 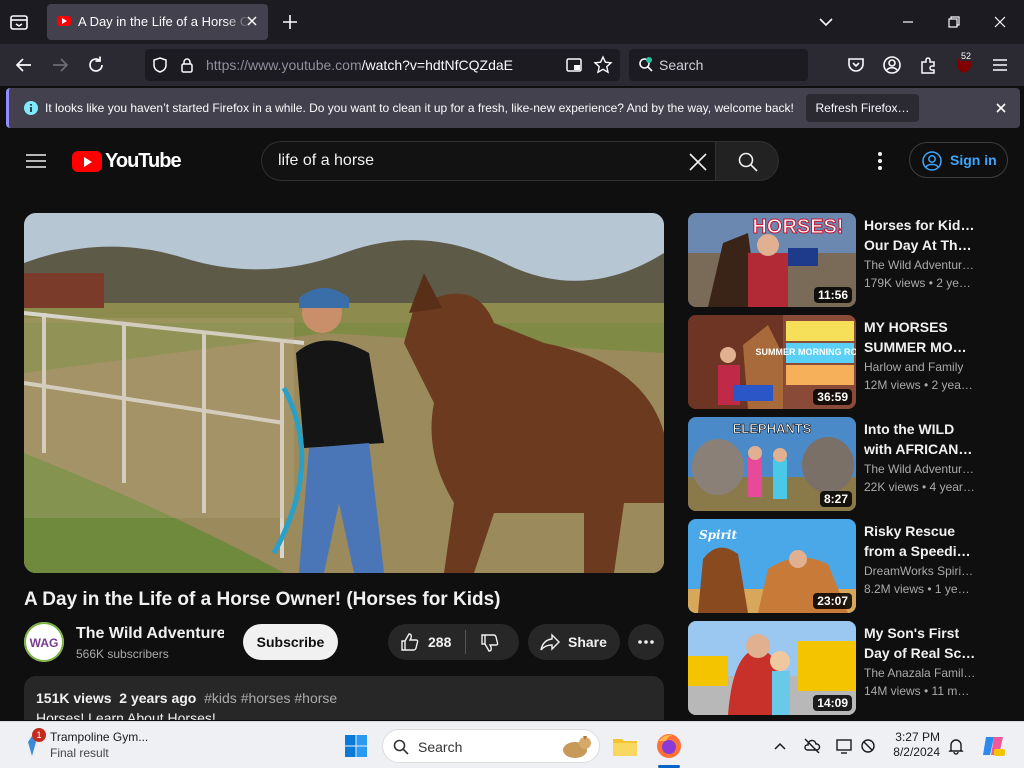 I want to click on close-tab-icon, so click(x=252, y=21).